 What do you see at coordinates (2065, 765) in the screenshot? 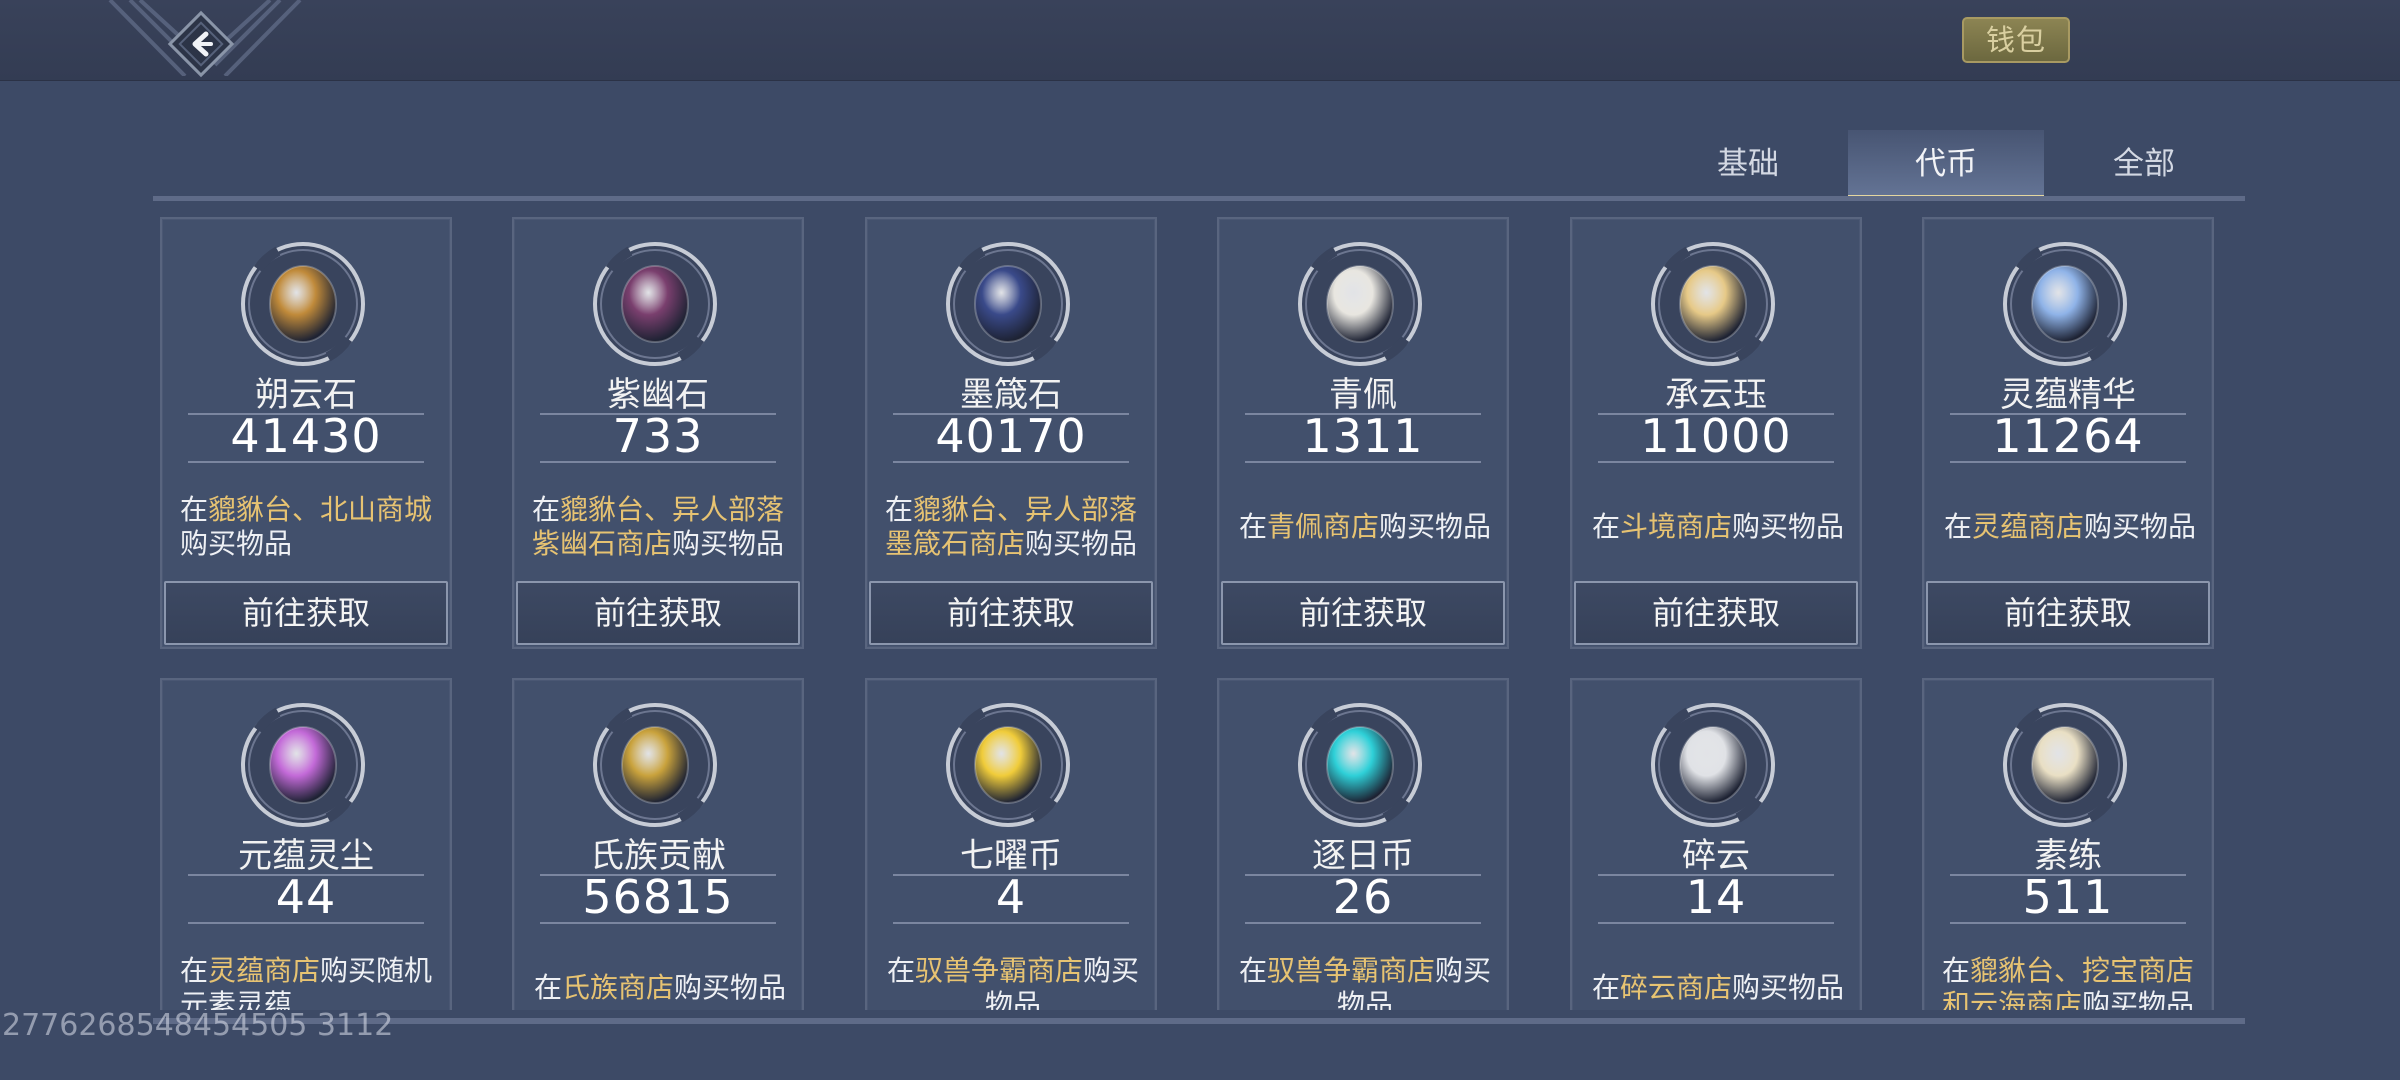
I see `silk-scroll-icon` at bounding box center [2065, 765].